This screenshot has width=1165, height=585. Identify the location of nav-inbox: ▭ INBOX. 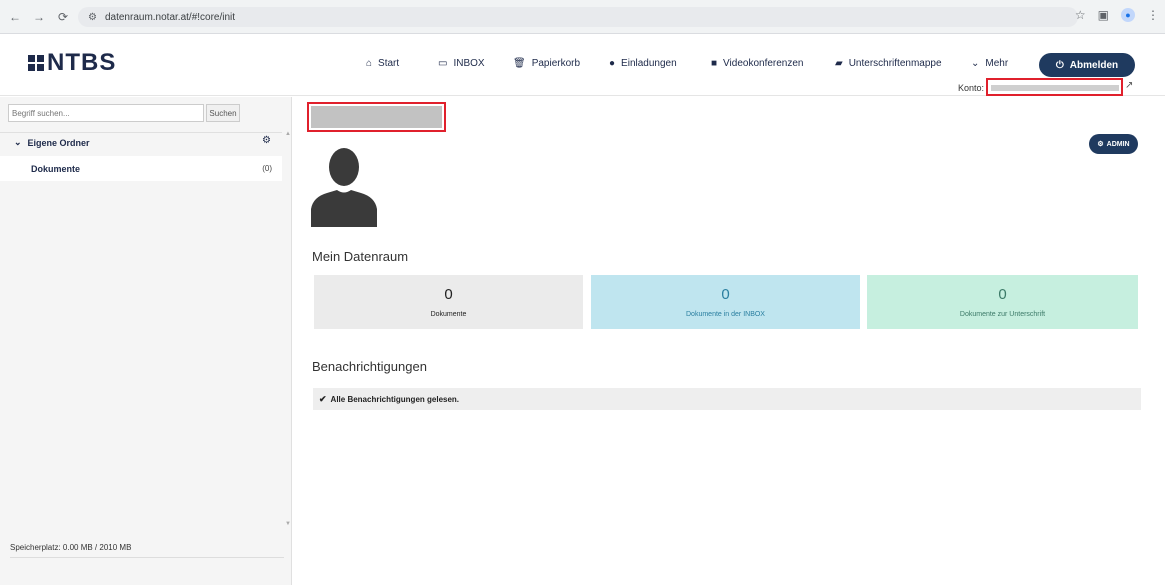
(461, 63).